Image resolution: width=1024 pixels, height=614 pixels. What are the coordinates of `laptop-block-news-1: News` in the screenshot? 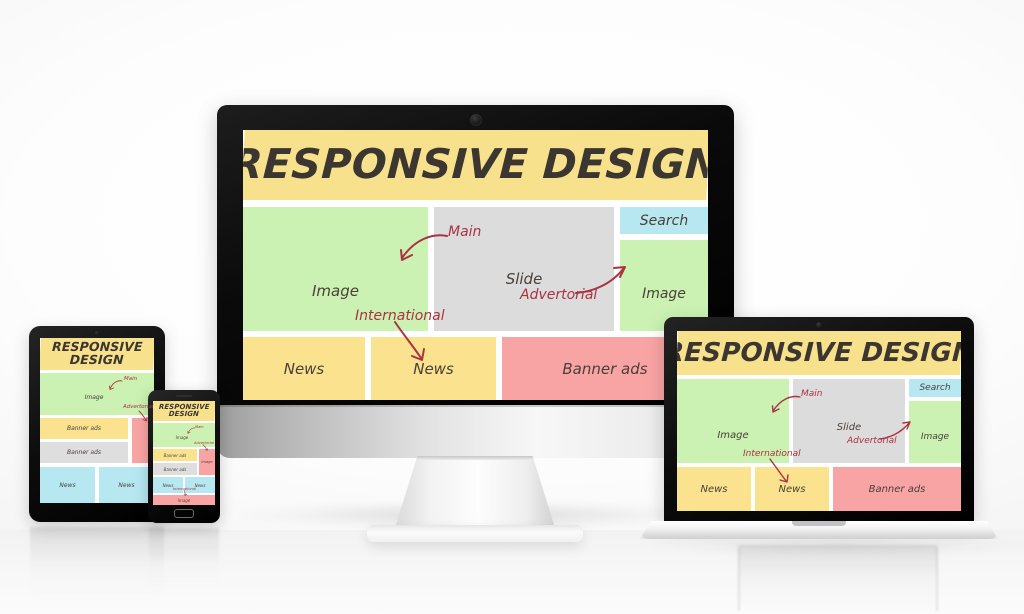 It's located at (714, 489).